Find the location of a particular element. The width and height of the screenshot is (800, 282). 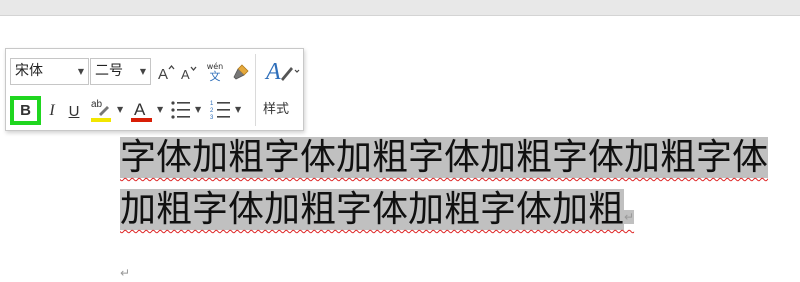

bold-label: B is located at coordinates (25, 110).